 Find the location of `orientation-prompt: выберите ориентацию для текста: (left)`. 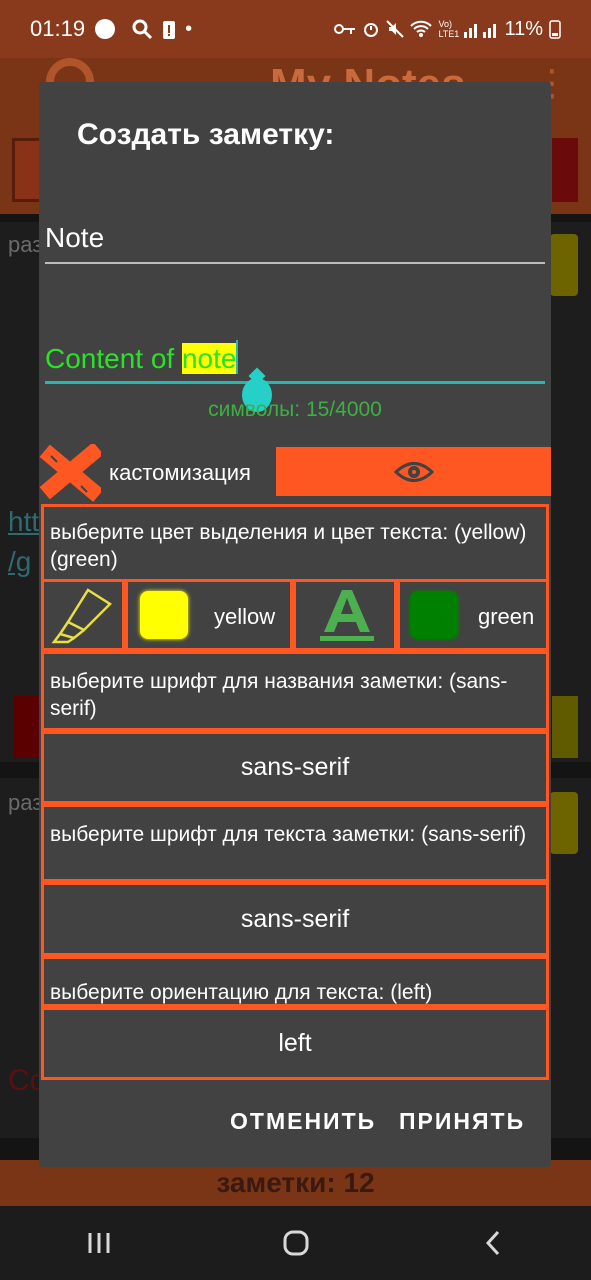

orientation-prompt: выберите ориентацию для текста: (left) is located at coordinates (241, 992).